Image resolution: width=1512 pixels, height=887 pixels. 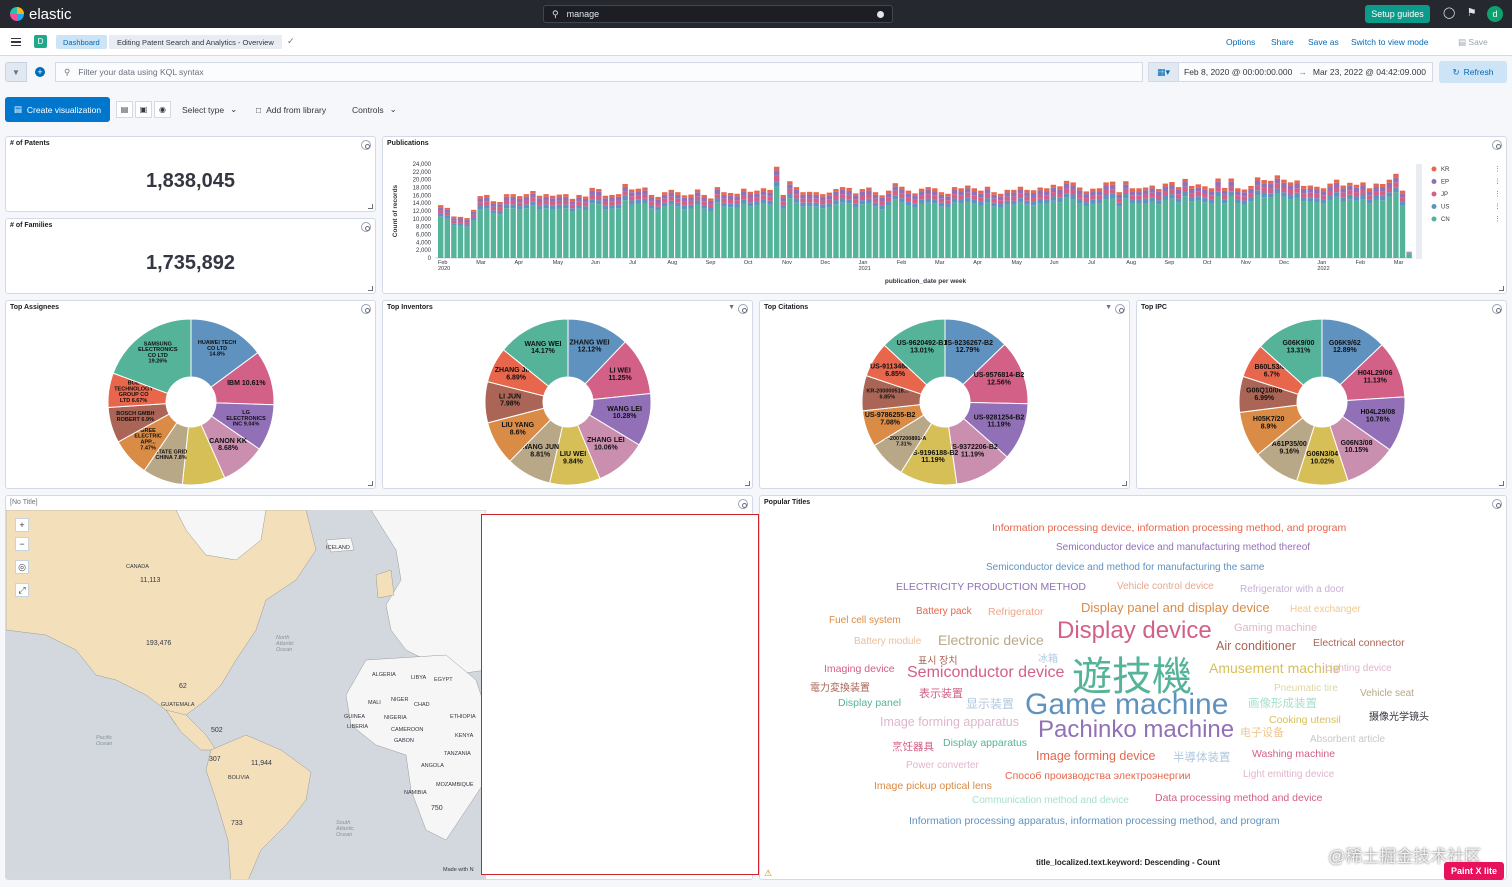 What do you see at coordinates (1282, 703) in the screenshot?
I see `cloud-word: 画像形成装置` at bounding box center [1282, 703].